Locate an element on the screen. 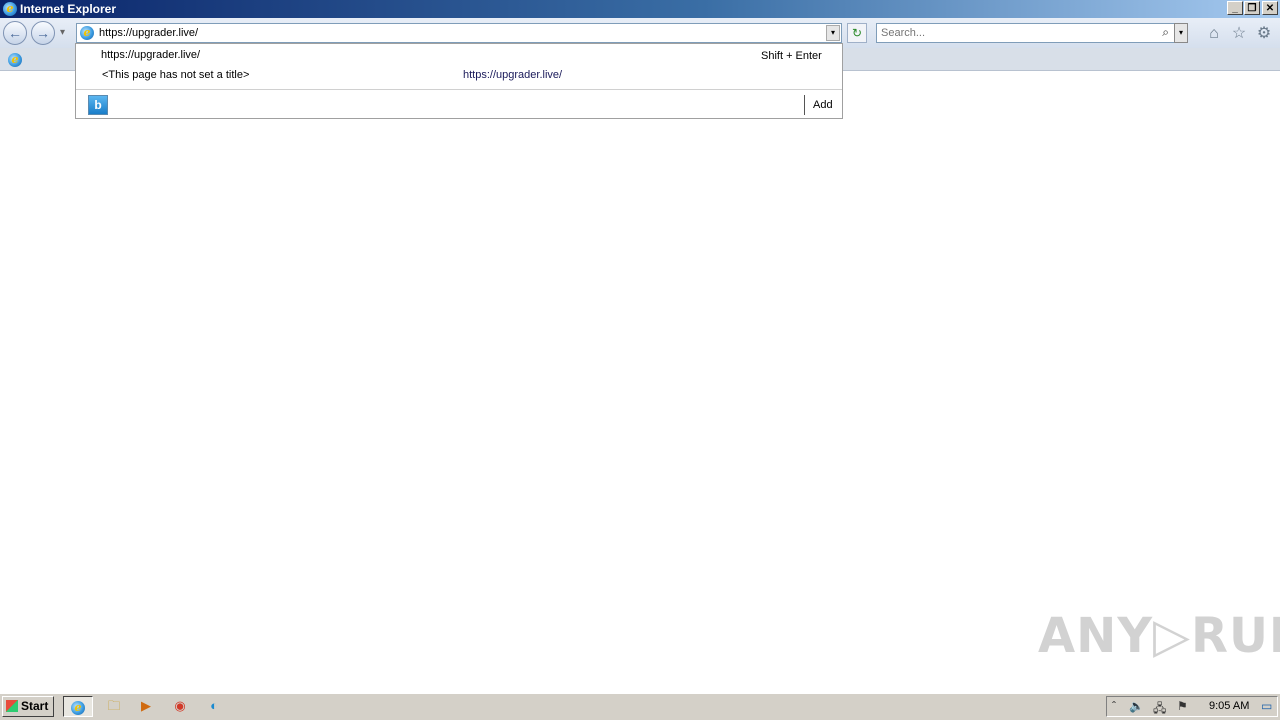 Image resolution: width=1280 pixels, height=720 pixels. network-icon: 🖧 is located at coordinates (1159, 709).